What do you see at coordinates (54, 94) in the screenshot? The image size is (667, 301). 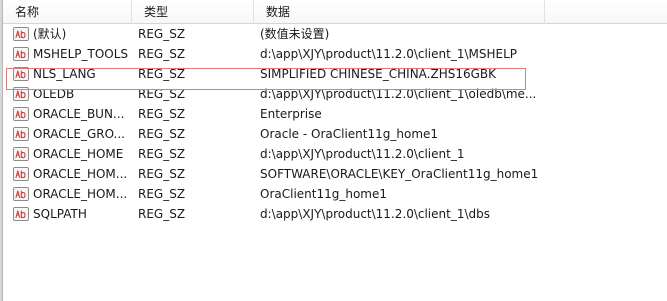 I see `value-name: OLEDB` at bounding box center [54, 94].